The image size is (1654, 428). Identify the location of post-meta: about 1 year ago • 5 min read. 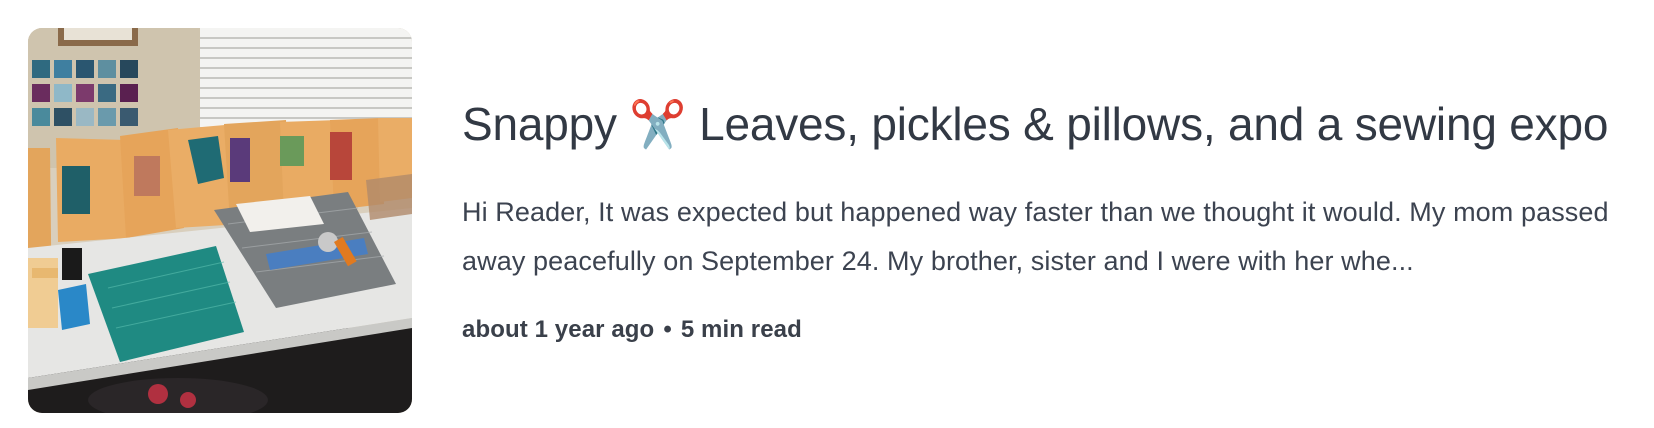
(632, 330).